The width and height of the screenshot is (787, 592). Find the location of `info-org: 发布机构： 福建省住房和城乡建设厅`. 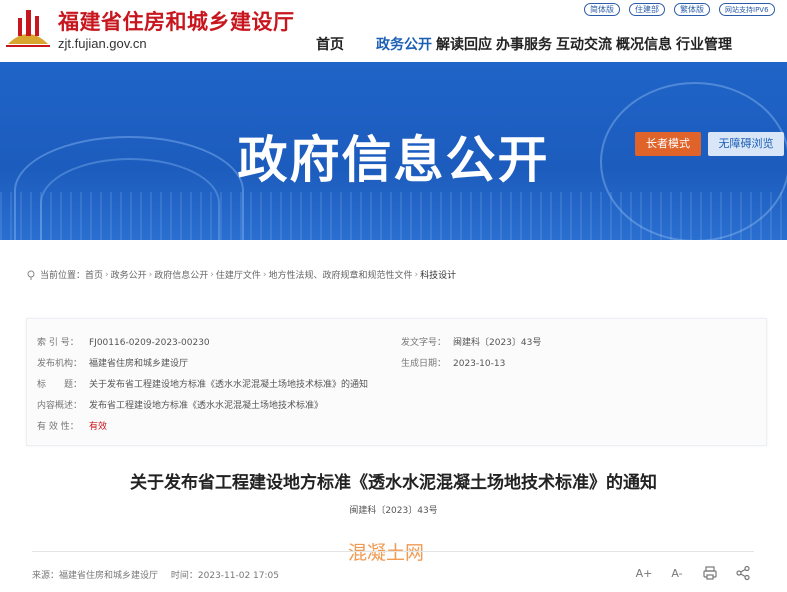

info-org: 发布机构： 福建省住房和城乡建设厅 is located at coordinates (112, 362).